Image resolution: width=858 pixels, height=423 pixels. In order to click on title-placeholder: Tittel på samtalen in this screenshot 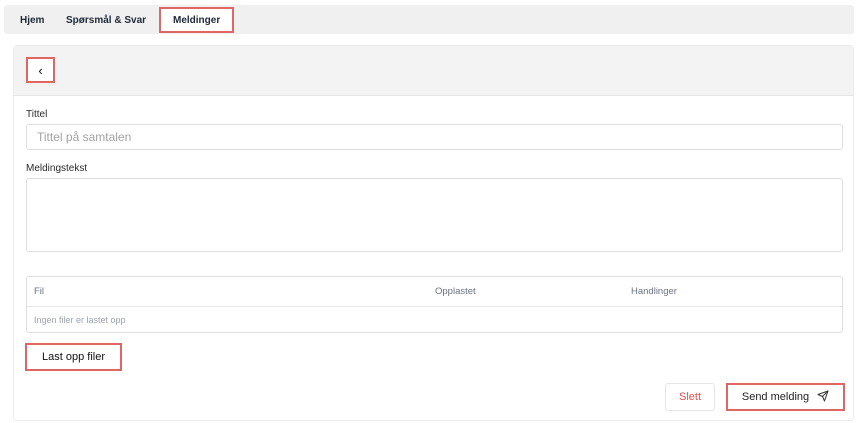, I will do `click(84, 137)`.